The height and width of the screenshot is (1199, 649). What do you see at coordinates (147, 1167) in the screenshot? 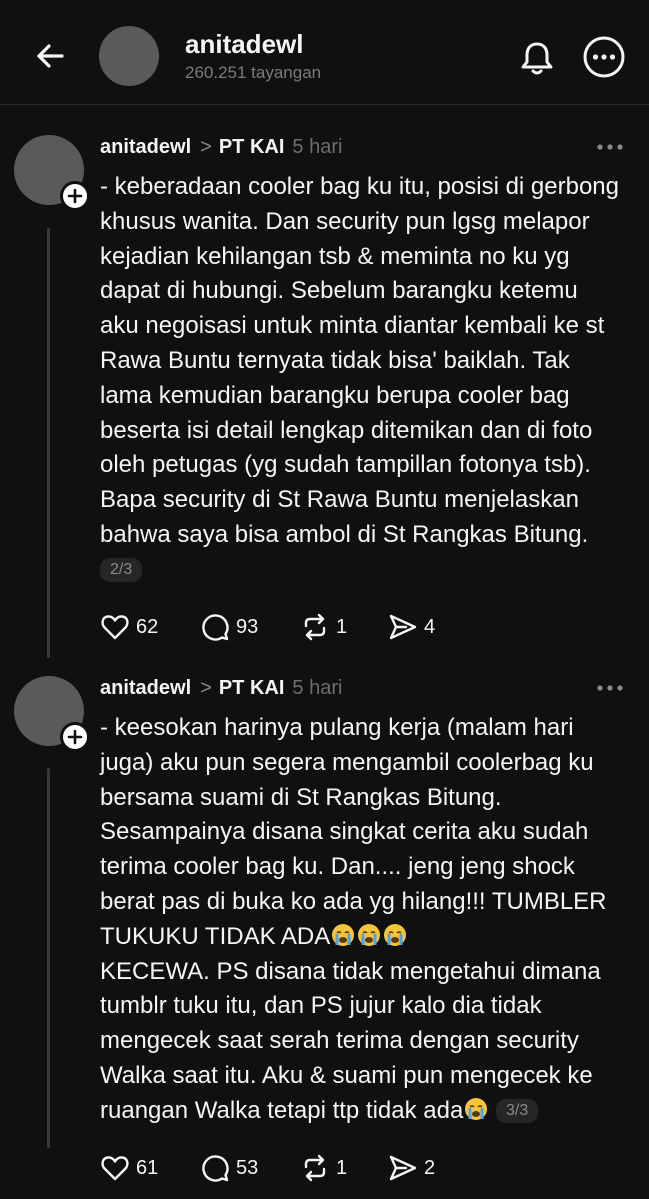
I see `like-count: 61` at bounding box center [147, 1167].